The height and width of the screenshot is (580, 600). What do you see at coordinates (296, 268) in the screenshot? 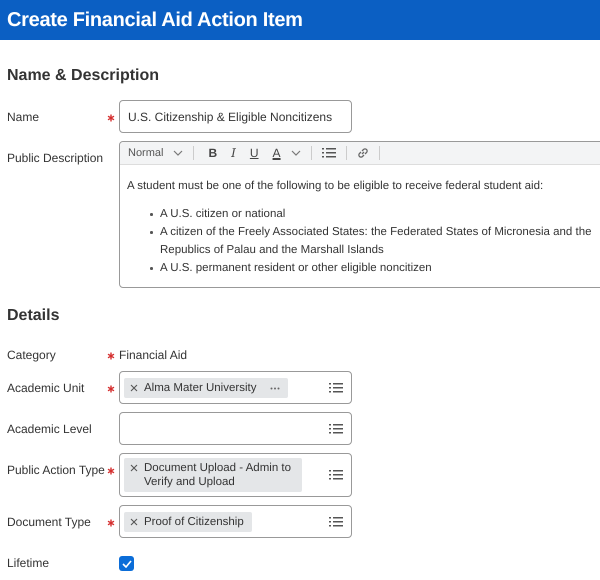
I see `list-item: A U.S. permanent resident or other eligible noncitizen` at bounding box center [296, 268].